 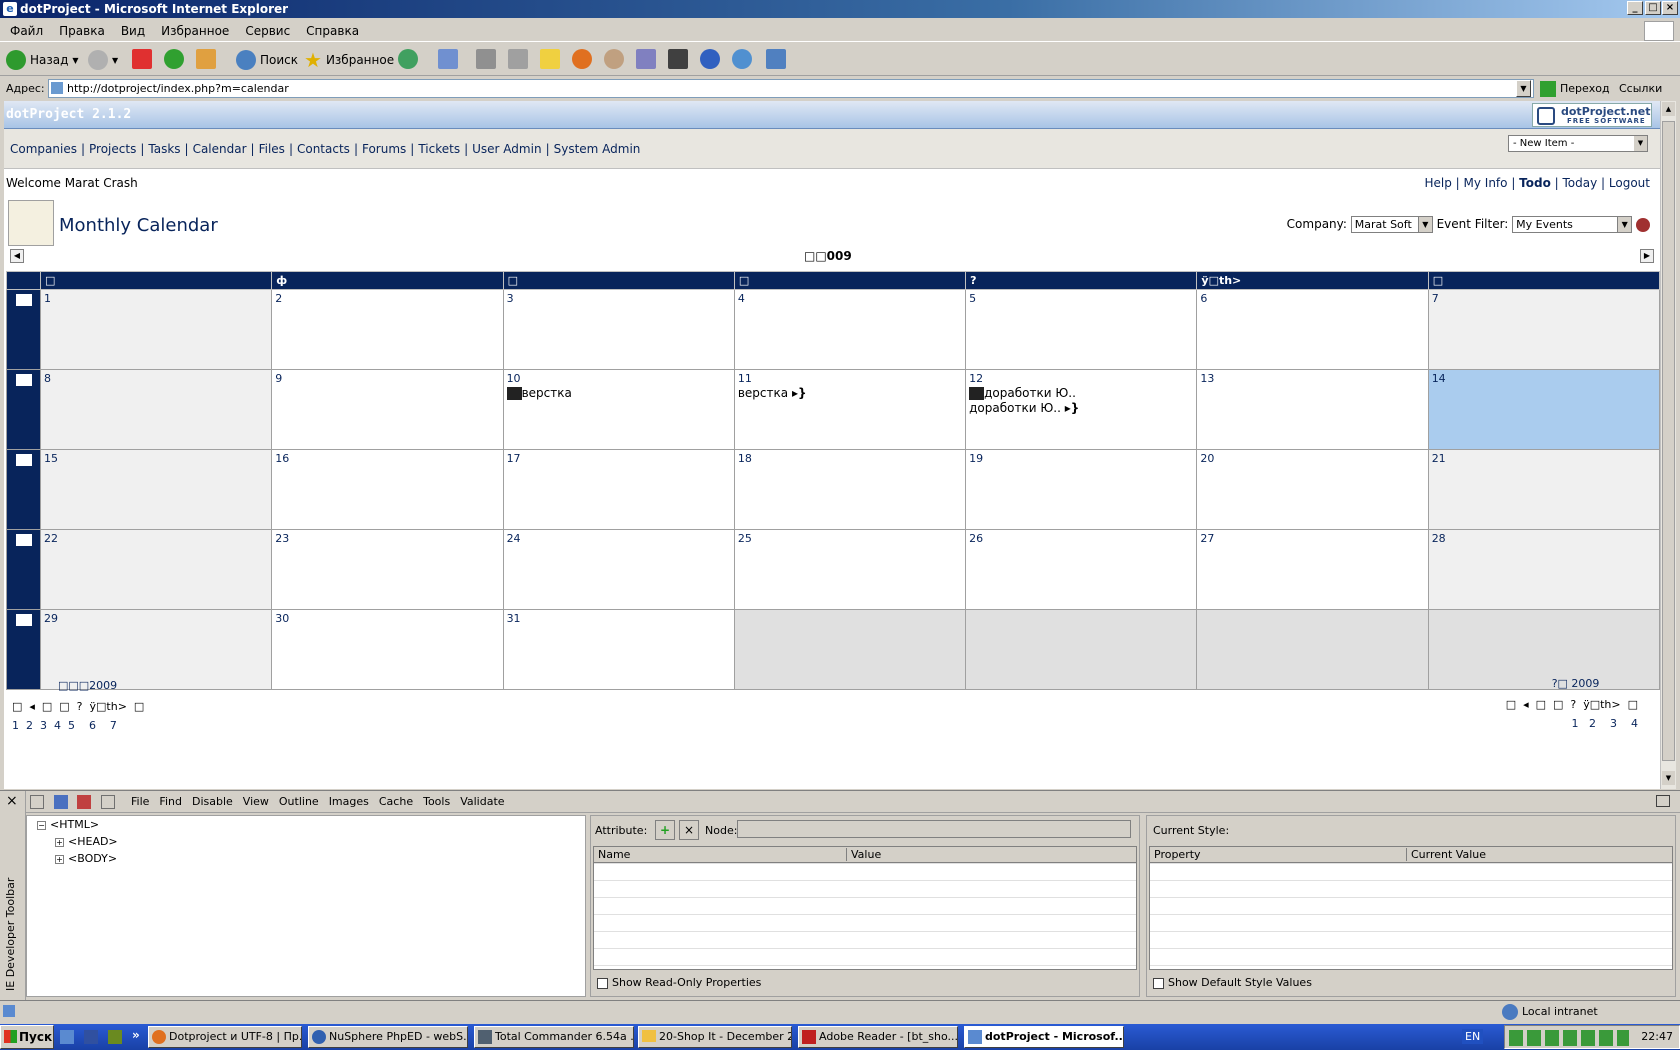 What do you see at coordinates (1569, 1038) in the screenshot?
I see `tray-icons` at bounding box center [1569, 1038].